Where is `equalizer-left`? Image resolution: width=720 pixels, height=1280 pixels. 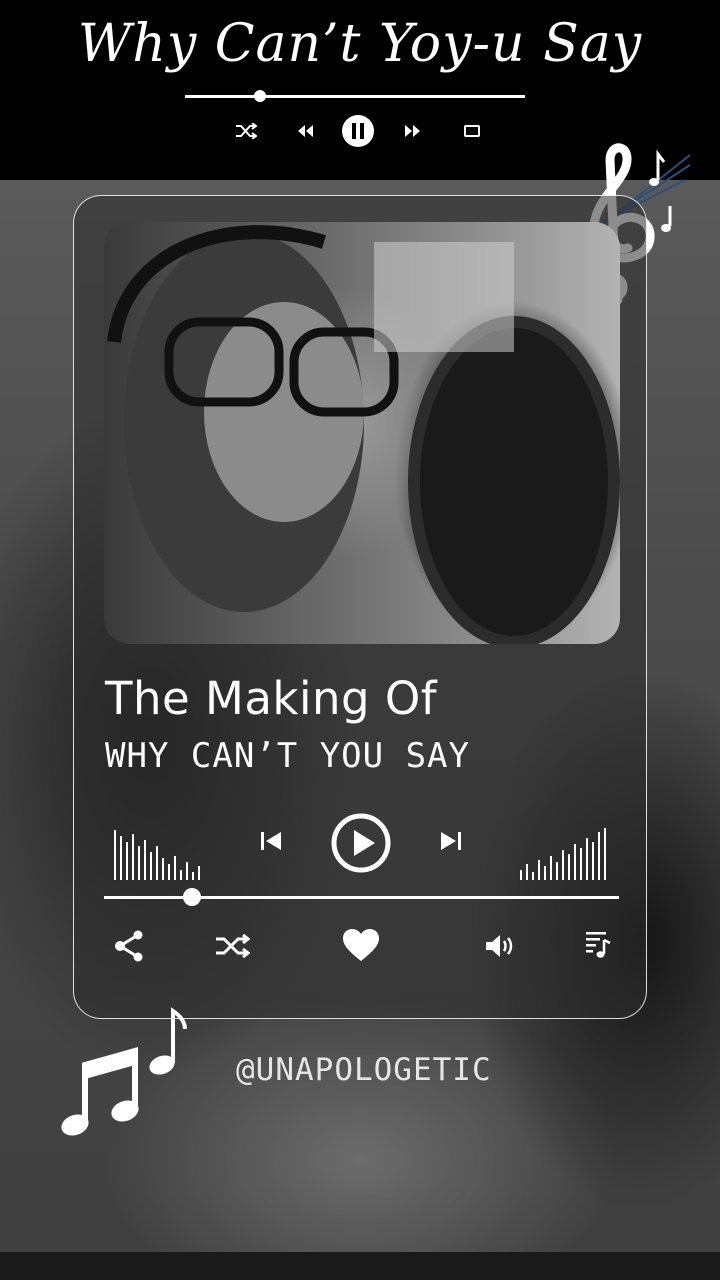 equalizer-left is located at coordinates (159, 853).